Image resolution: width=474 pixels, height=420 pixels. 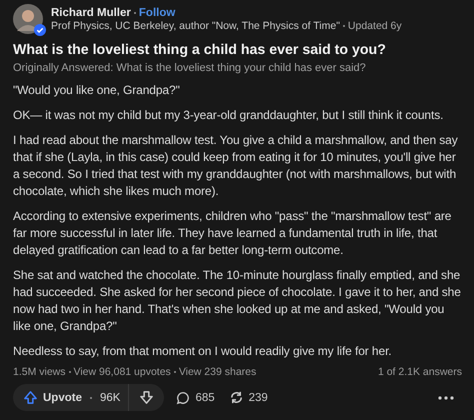 What do you see at coordinates (39, 372) in the screenshot?
I see `answer-stat: 1.5M views` at bounding box center [39, 372].